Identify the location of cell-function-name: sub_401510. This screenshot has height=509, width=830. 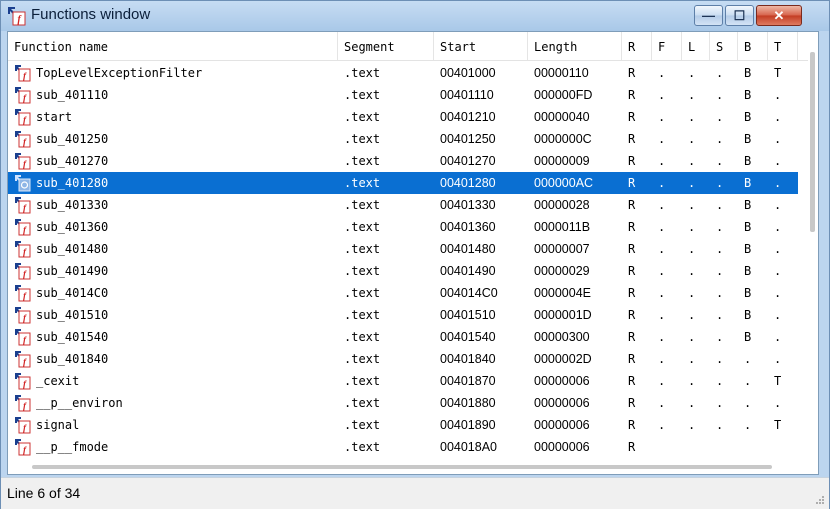
(72, 315).